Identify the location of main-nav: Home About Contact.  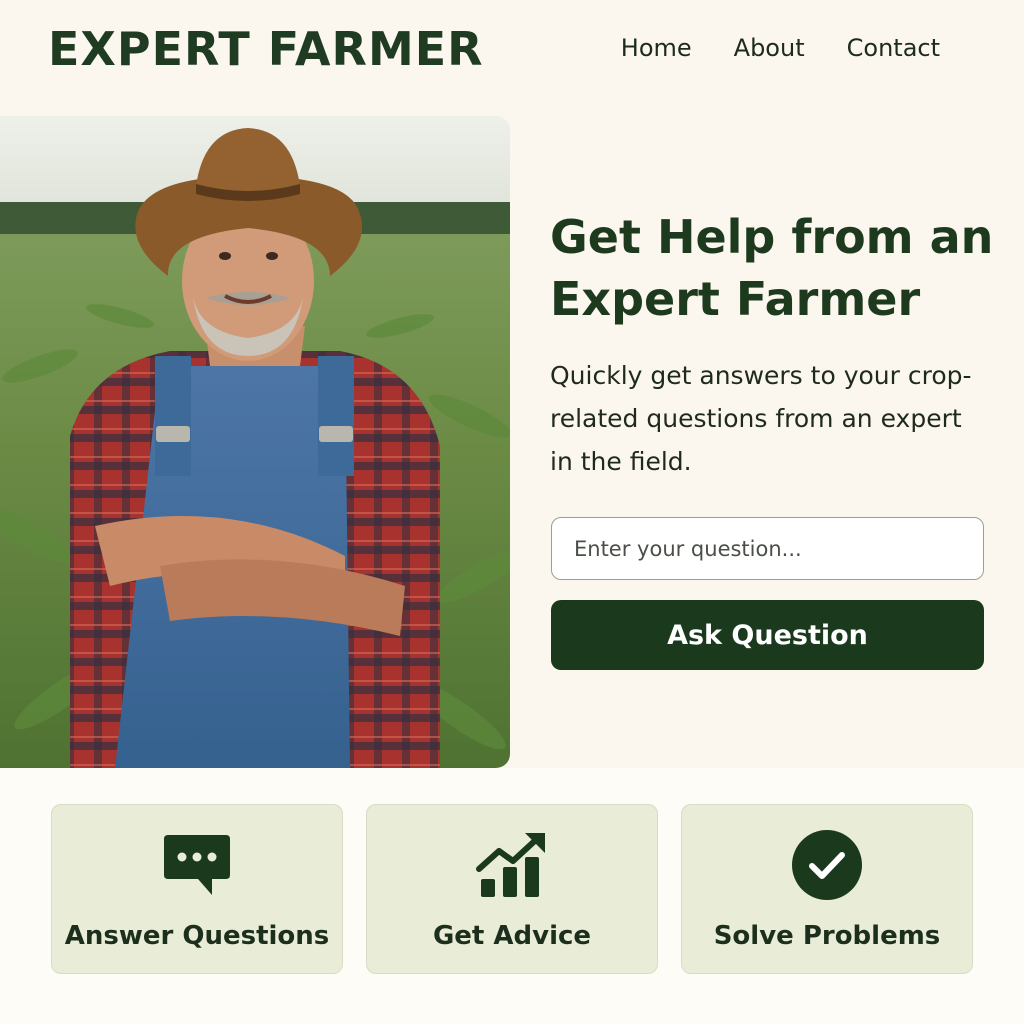
(780, 48).